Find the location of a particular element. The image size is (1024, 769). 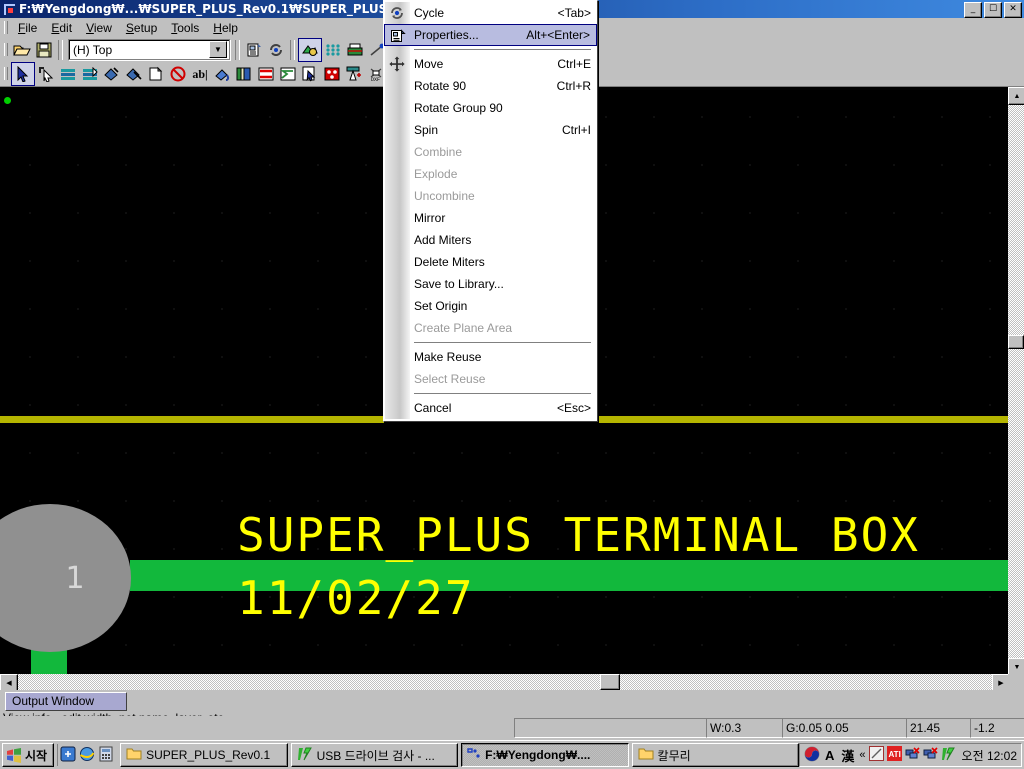

context-menu-item-rotate-90: Rotate 90 Ctrl+R is located at coordinates (490, 86).